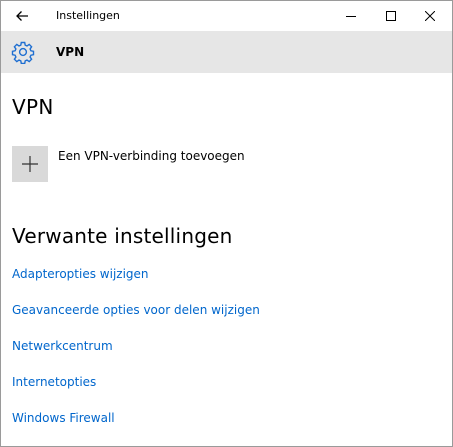 The width and height of the screenshot is (453, 447). I want to click on minimize-button, so click(350, 16).